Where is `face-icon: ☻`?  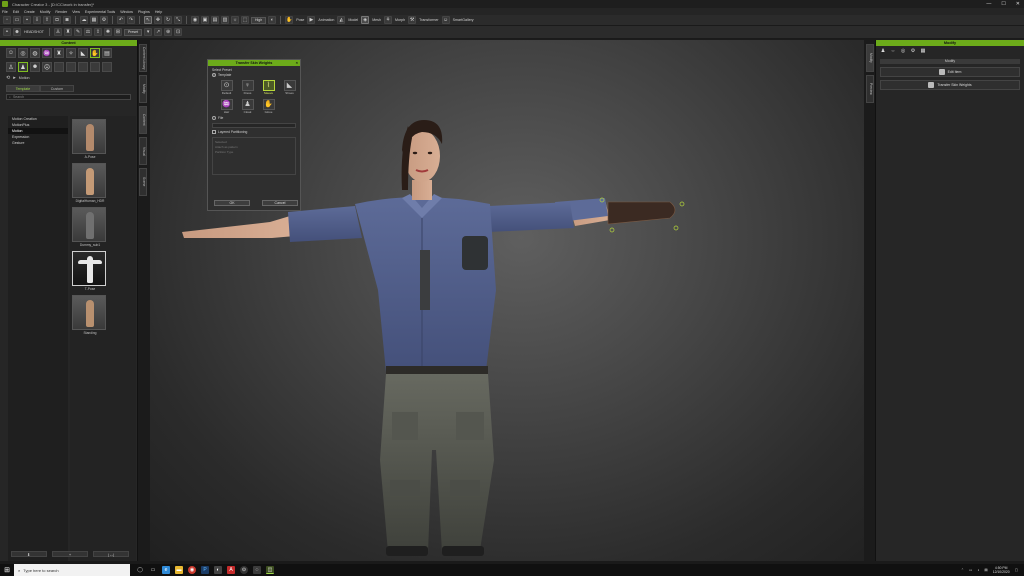 face-icon: ☻ is located at coordinates (35, 67).